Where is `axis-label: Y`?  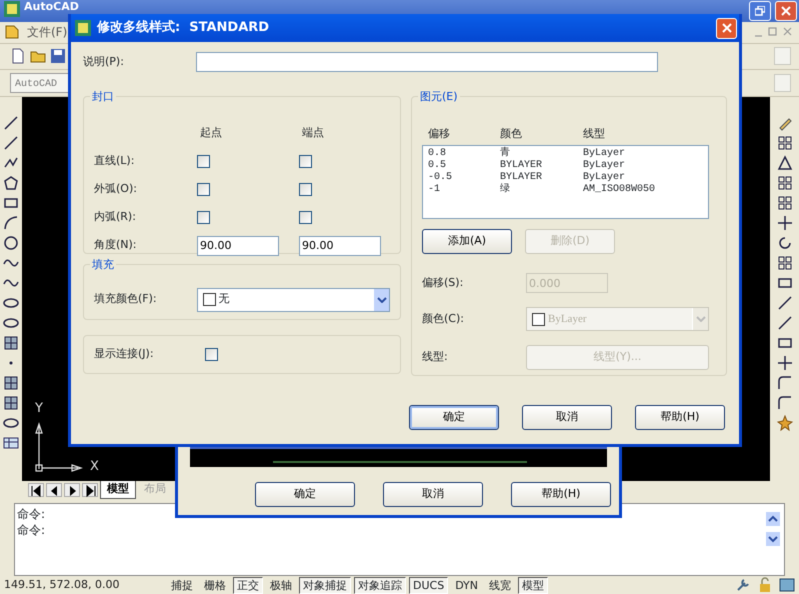
axis-label: Y is located at coordinates (39, 409).